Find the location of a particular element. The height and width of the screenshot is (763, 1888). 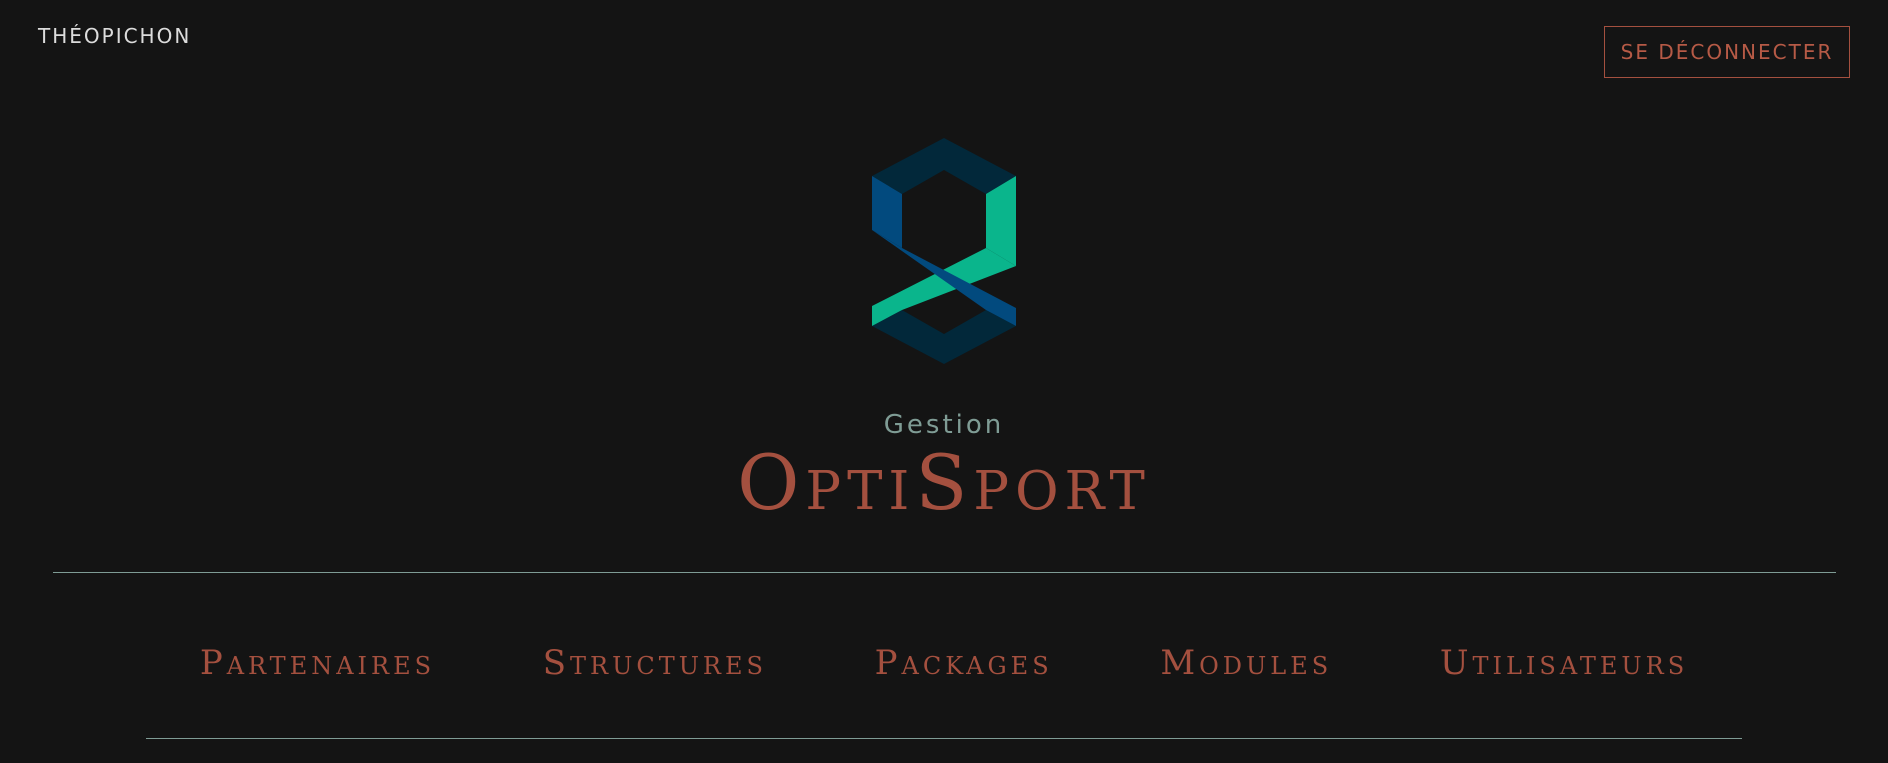

optisport-ribbon-logo-icon is located at coordinates (944, 251).